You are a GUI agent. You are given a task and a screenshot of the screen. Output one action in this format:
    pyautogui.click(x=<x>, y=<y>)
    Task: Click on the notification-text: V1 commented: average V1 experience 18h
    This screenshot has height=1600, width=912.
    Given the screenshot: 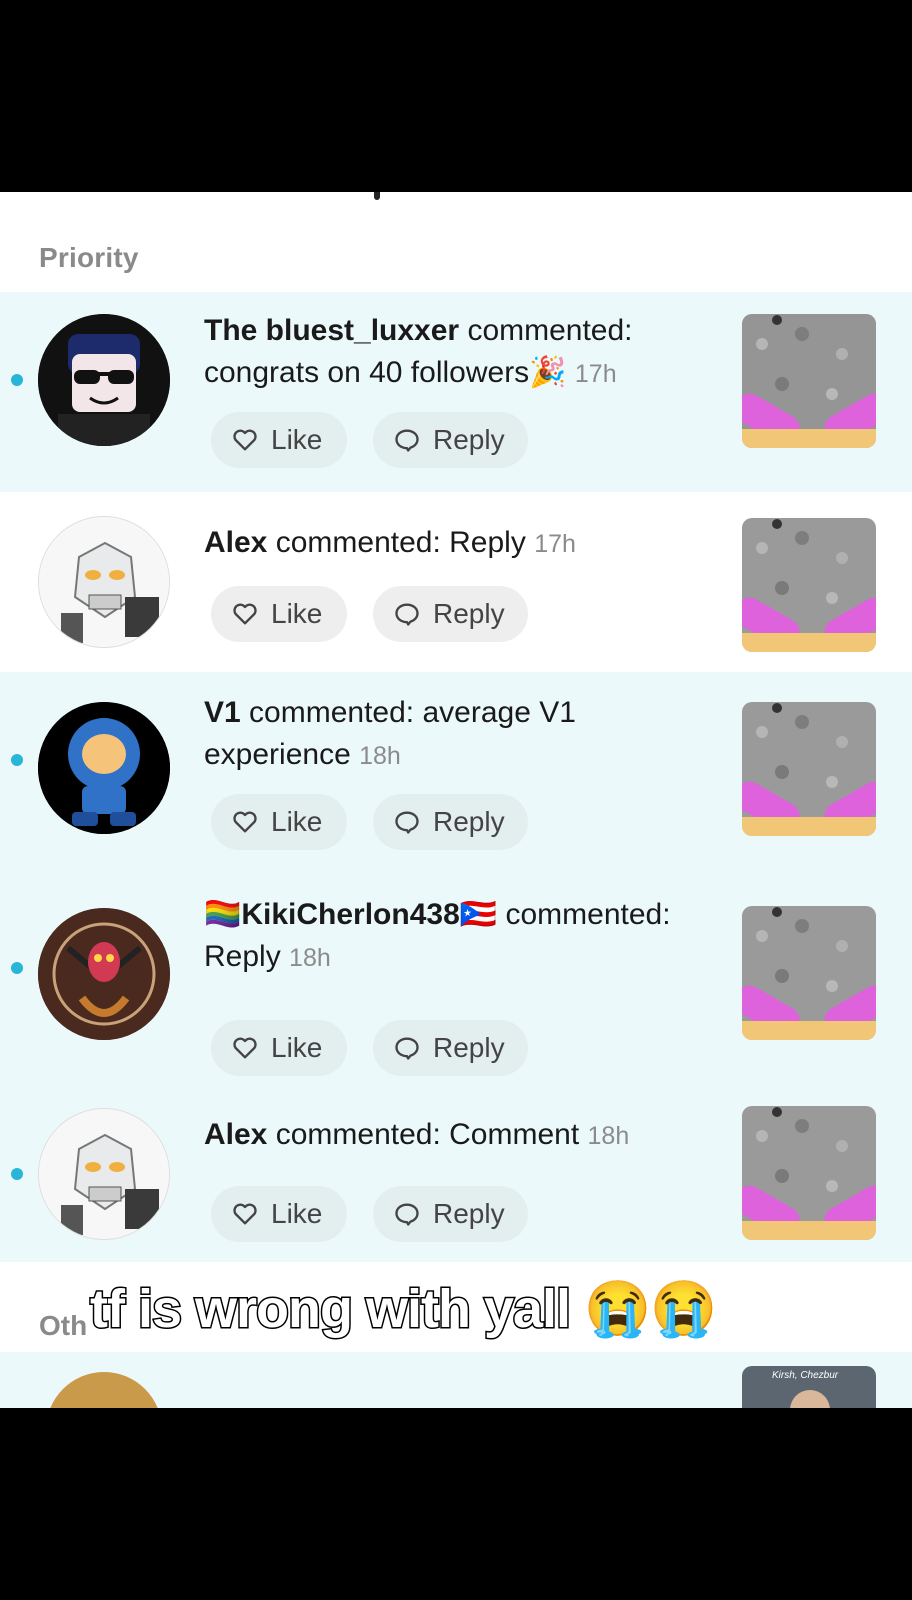 What is the action you would take?
    pyautogui.click(x=390, y=733)
    